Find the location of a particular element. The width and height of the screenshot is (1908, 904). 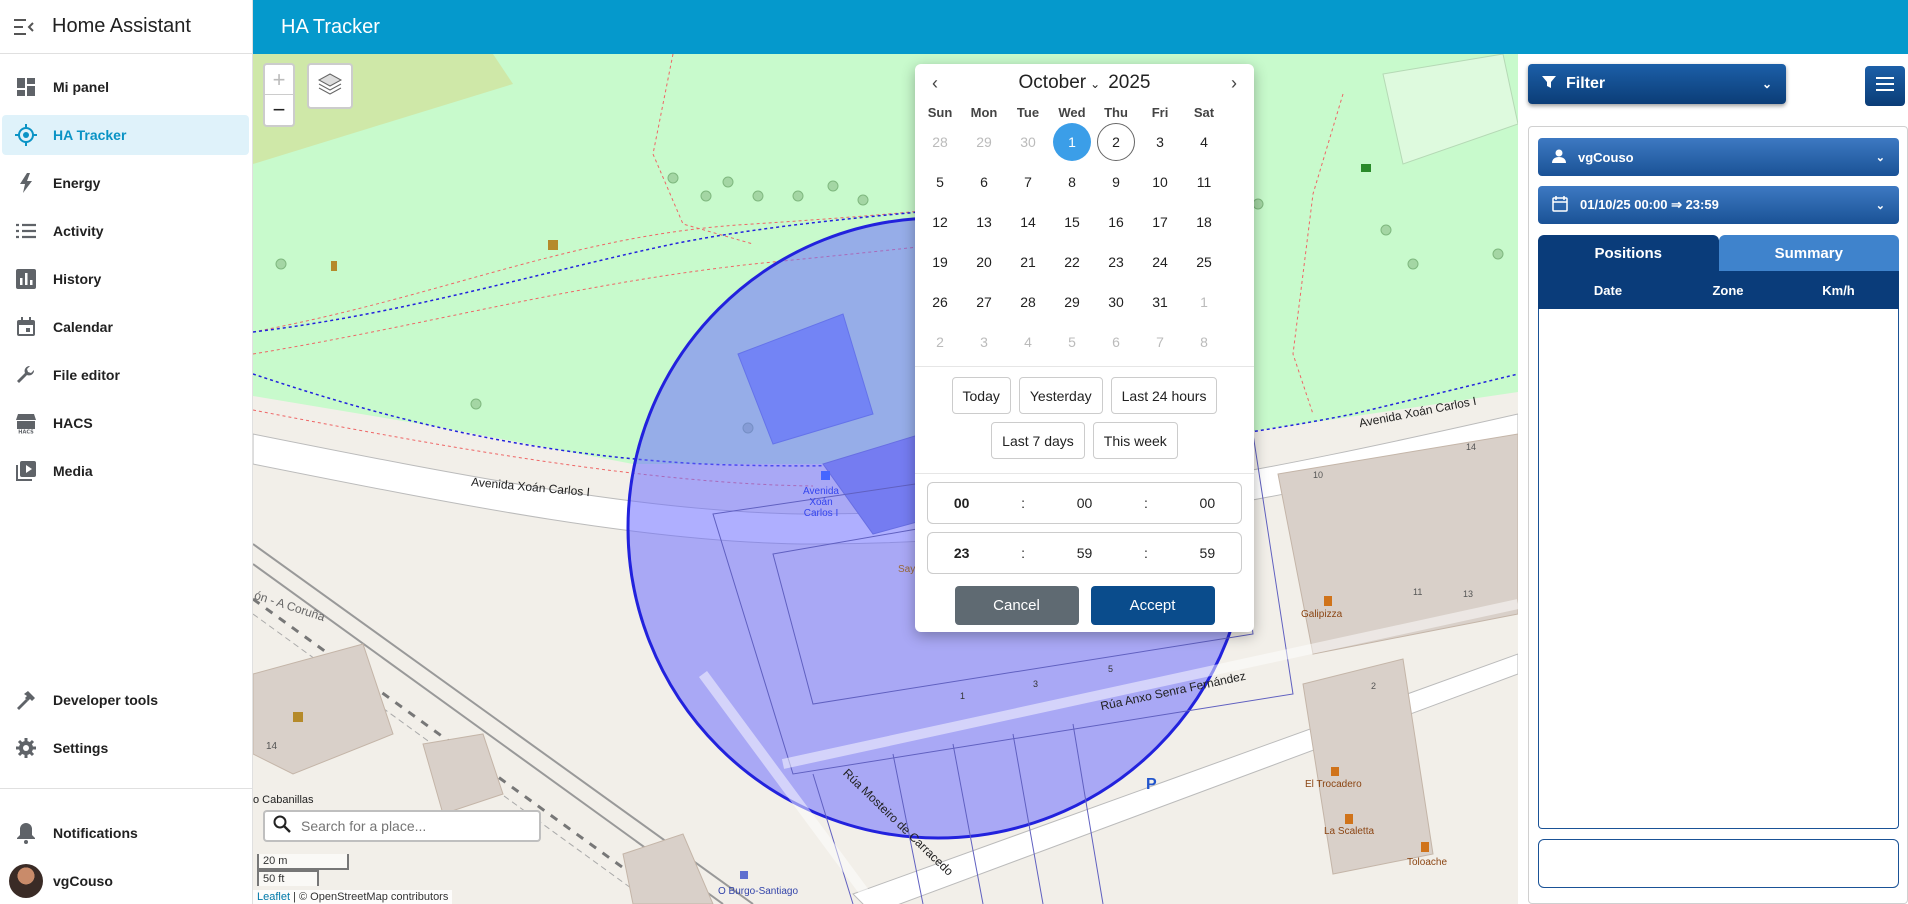

preset-button: Last 24 hours is located at coordinates (1164, 395).